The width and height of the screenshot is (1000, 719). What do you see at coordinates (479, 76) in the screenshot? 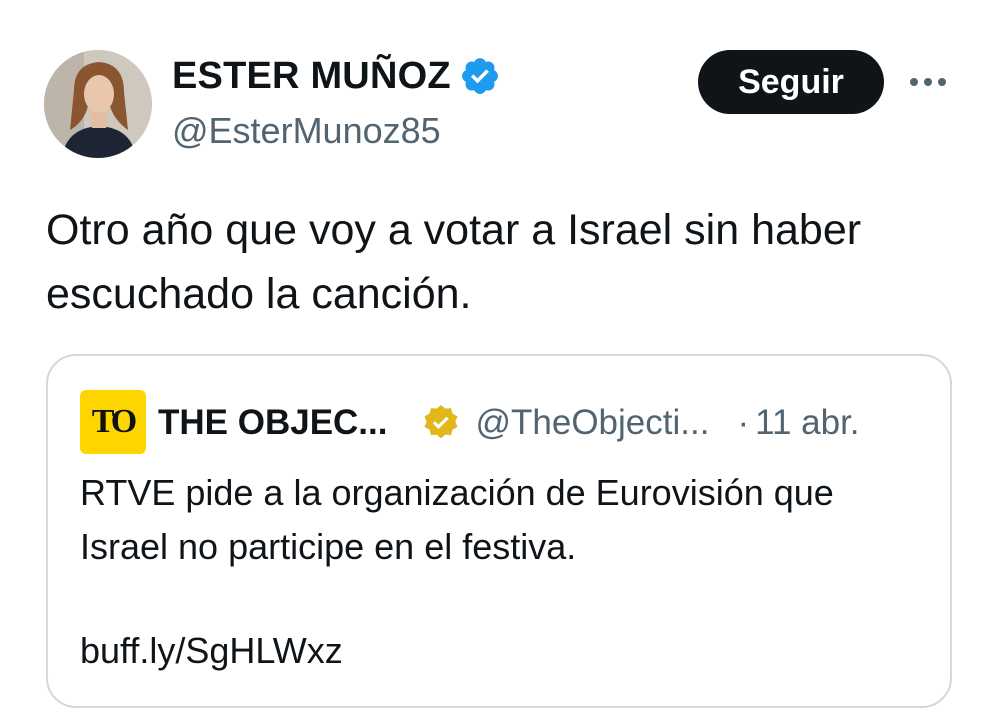
I see `verified-badge-icon` at bounding box center [479, 76].